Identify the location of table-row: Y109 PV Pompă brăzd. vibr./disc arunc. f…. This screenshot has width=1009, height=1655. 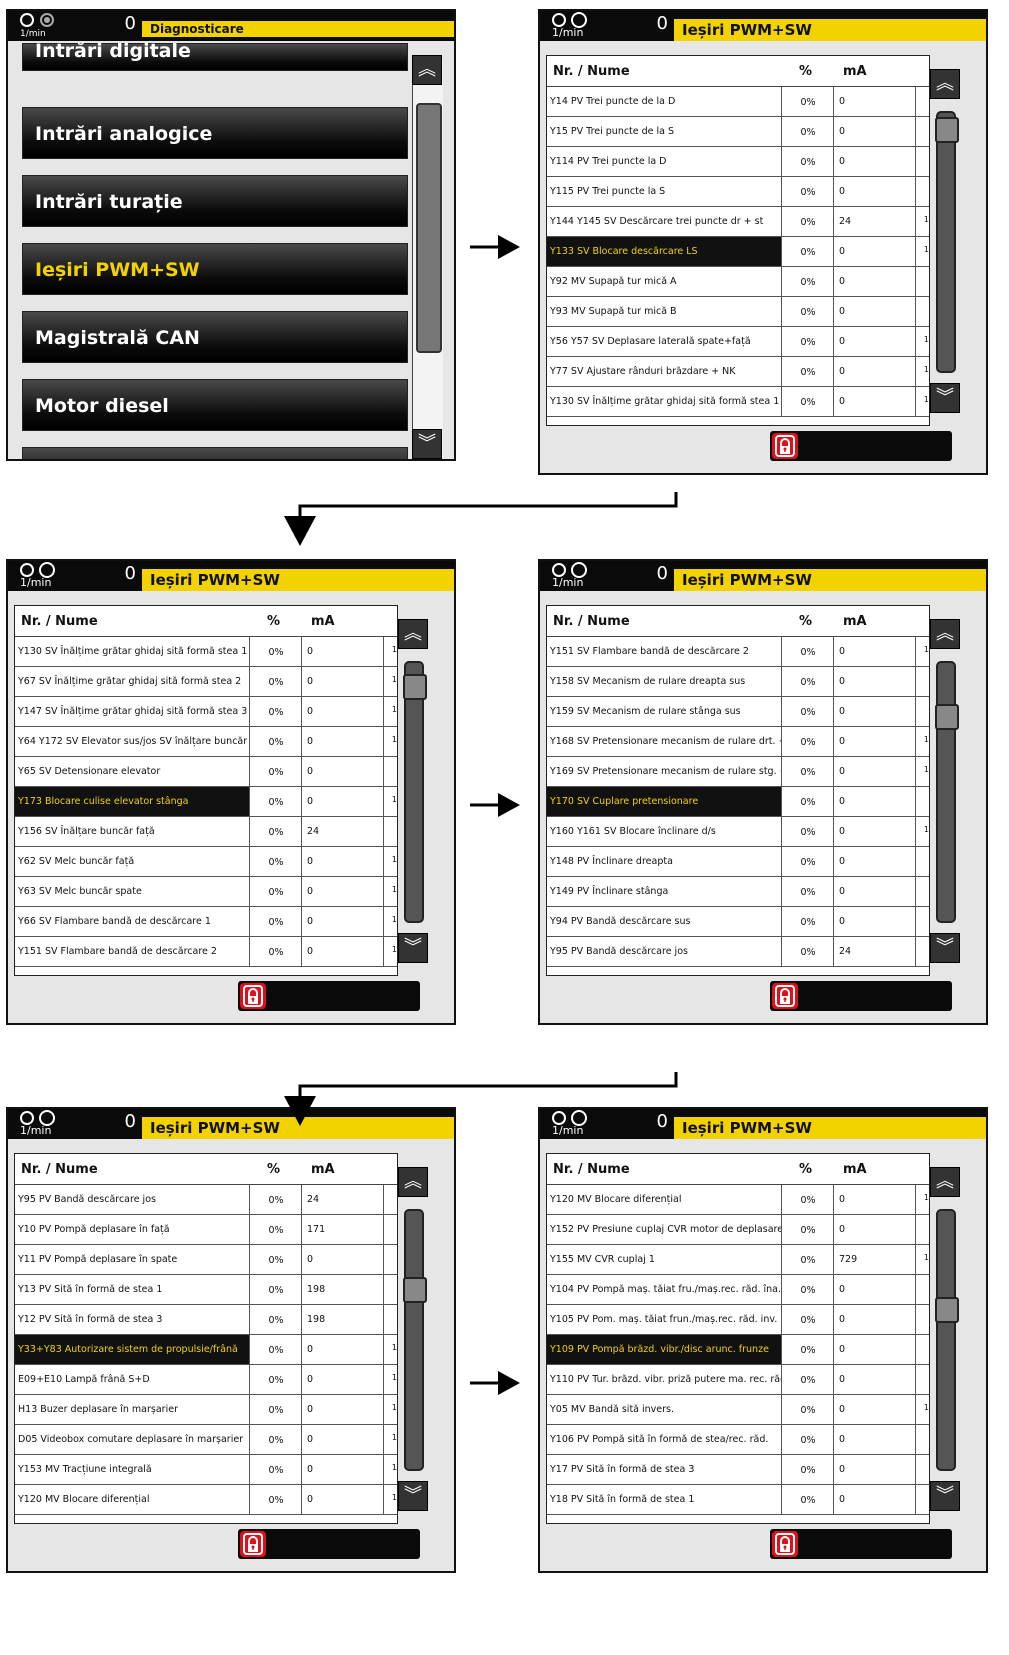
(738, 1350).